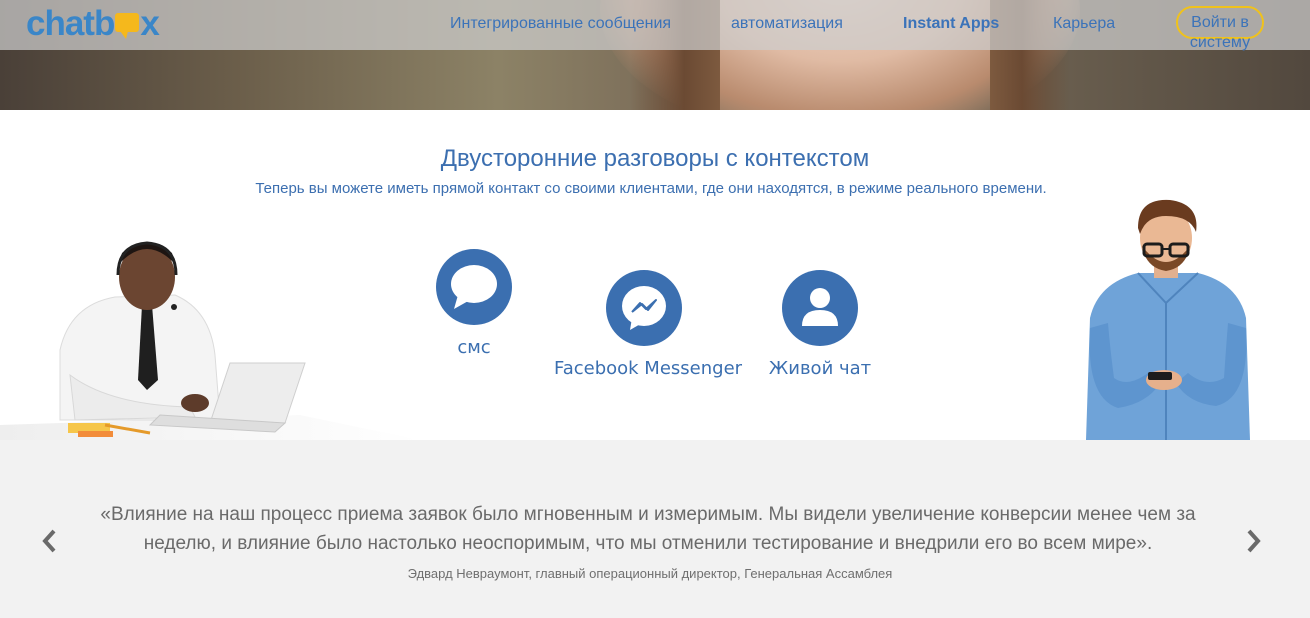 This screenshot has height=618, width=1310. I want to click on nav-link-instant-apps: Instant Apps, so click(951, 24).